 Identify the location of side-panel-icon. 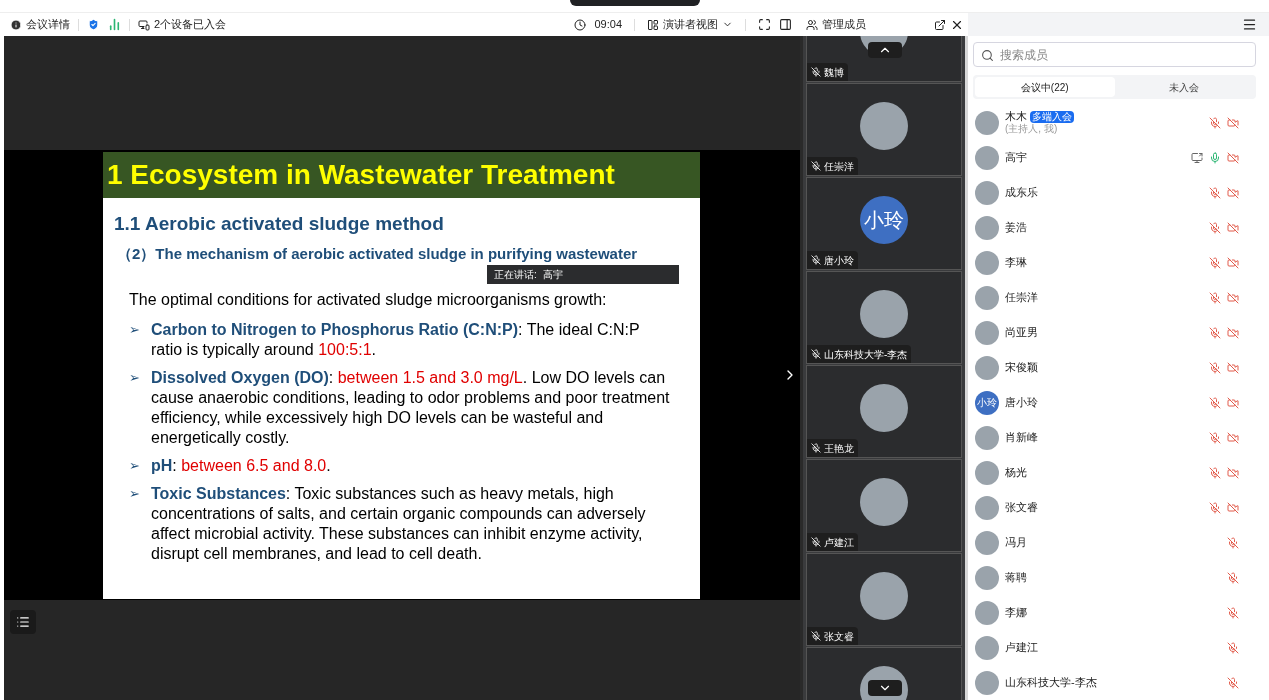
(785, 24).